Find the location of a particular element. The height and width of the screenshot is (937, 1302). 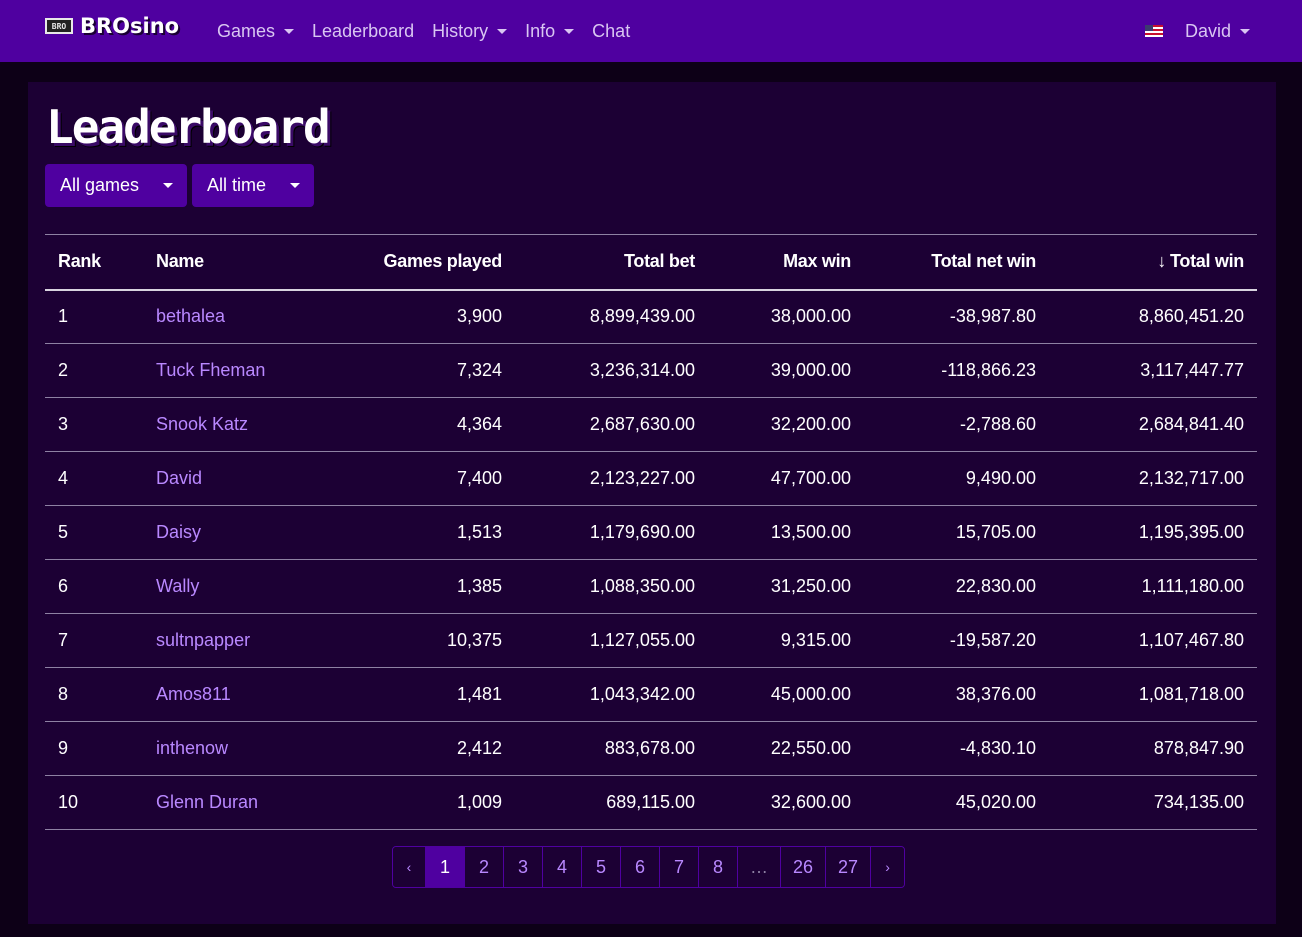

nav-leaderboard: Leaderboard is located at coordinates (363, 31).